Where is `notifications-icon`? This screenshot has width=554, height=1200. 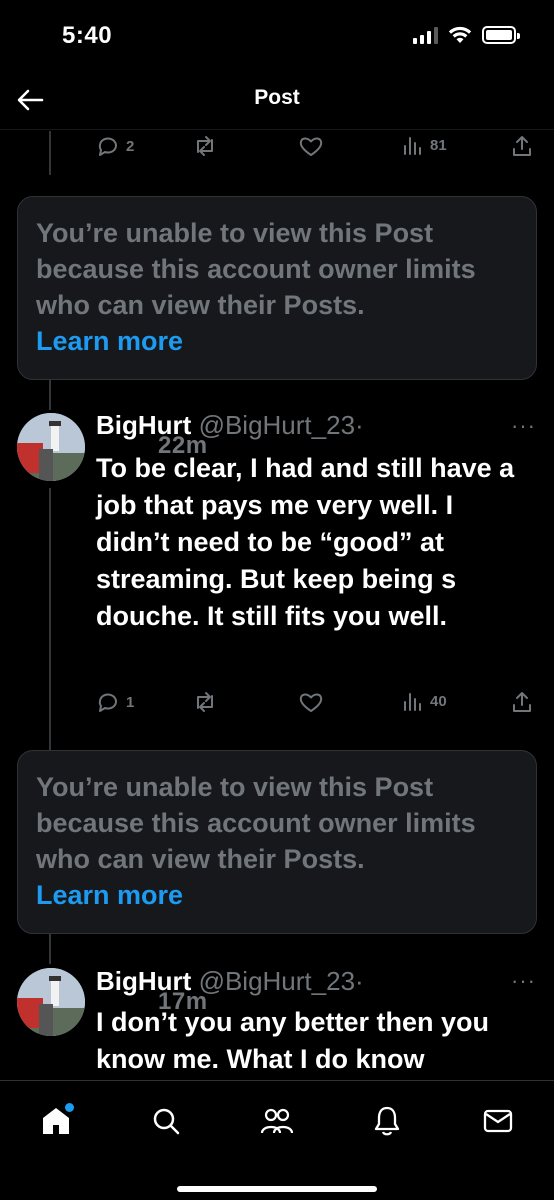
notifications-icon is located at coordinates (387, 1121).